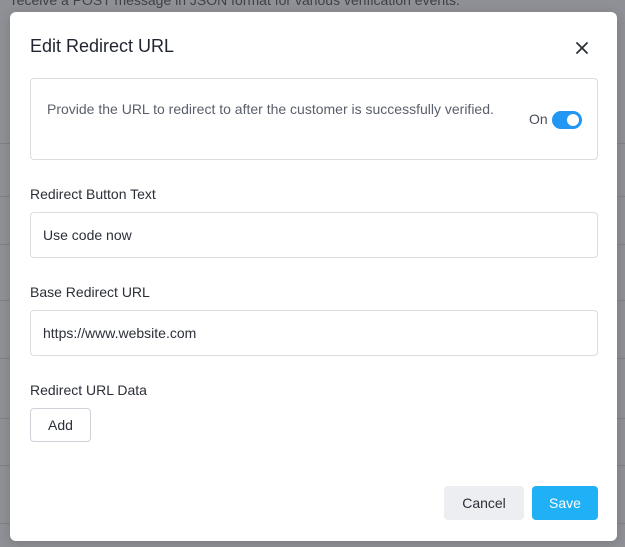 The image size is (625, 547). Describe the element at coordinates (90, 292) in the screenshot. I see `base-redirect-url-label: Base Redirect URL` at that location.